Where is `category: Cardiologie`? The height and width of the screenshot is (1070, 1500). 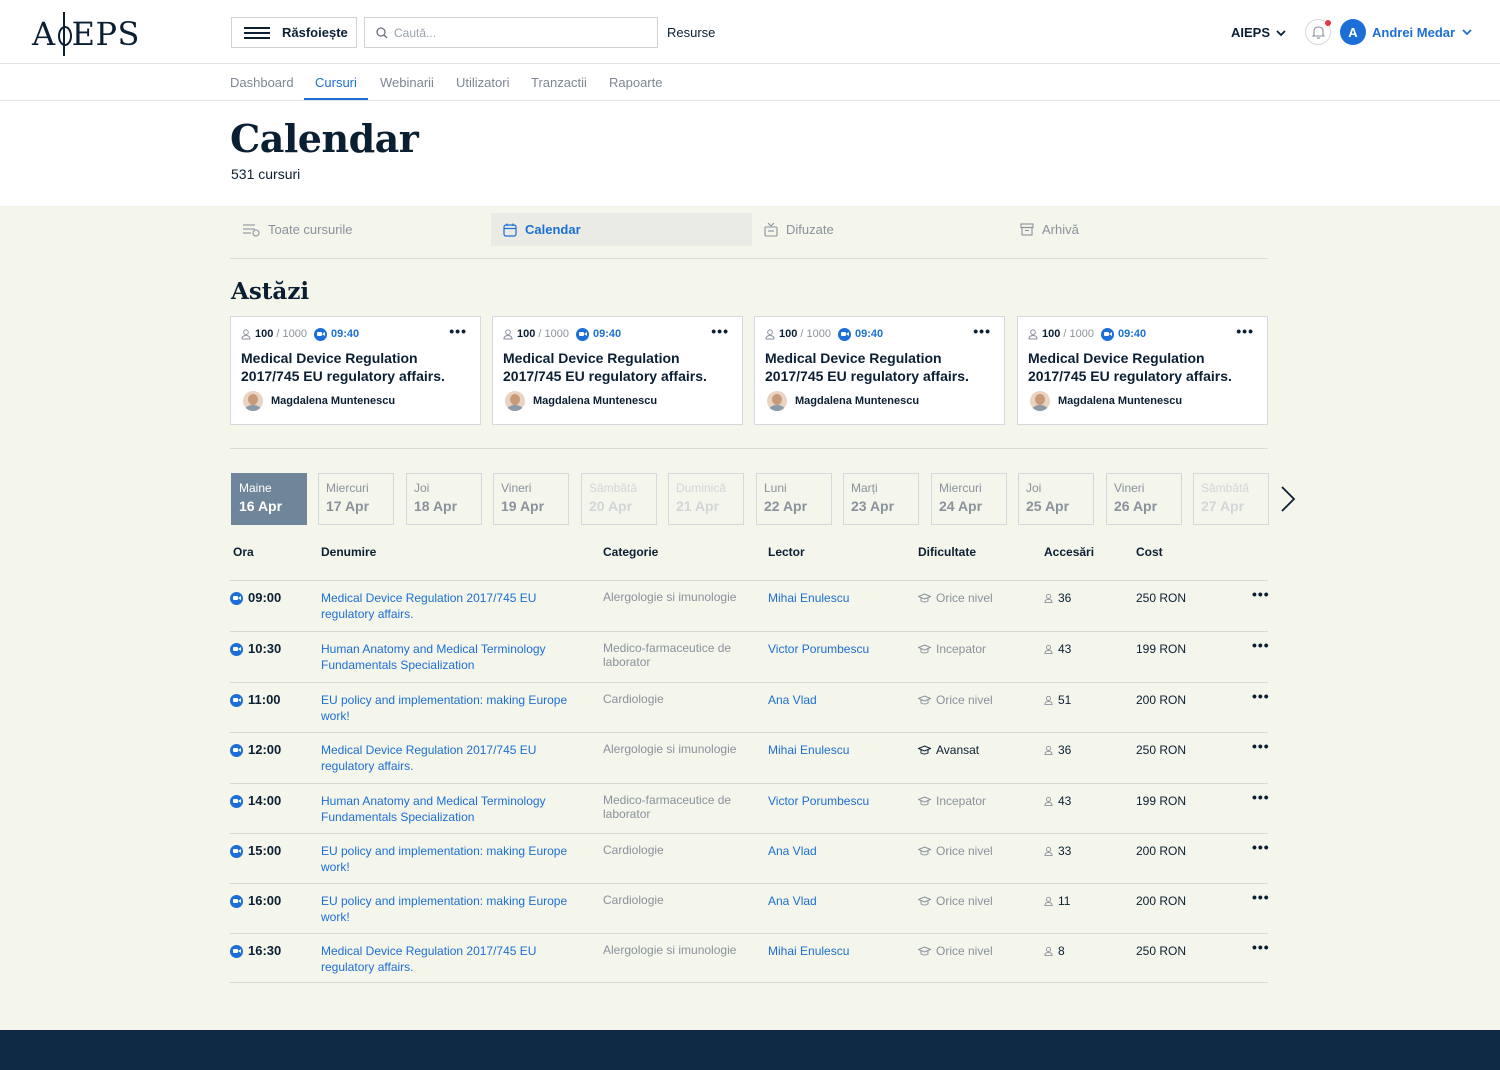 category: Cardiologie is located at coordinates (633, 900).